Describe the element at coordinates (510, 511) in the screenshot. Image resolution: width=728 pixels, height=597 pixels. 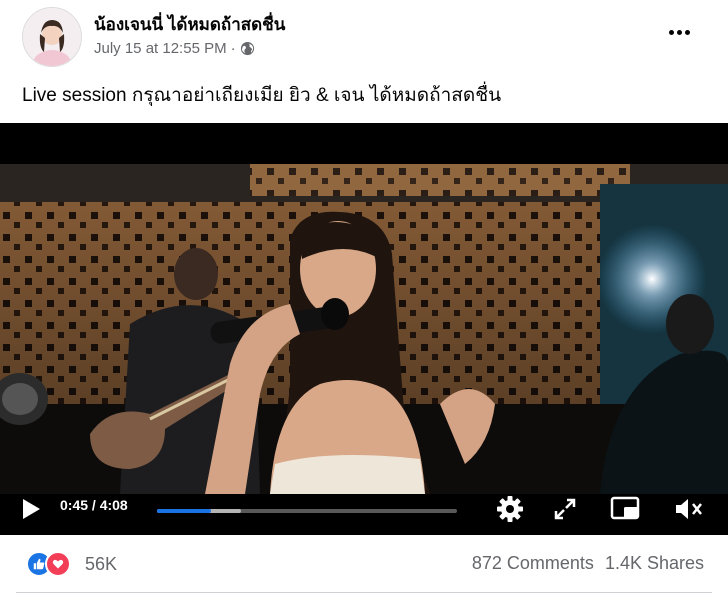
I see `settings-gear-icon` at that location.